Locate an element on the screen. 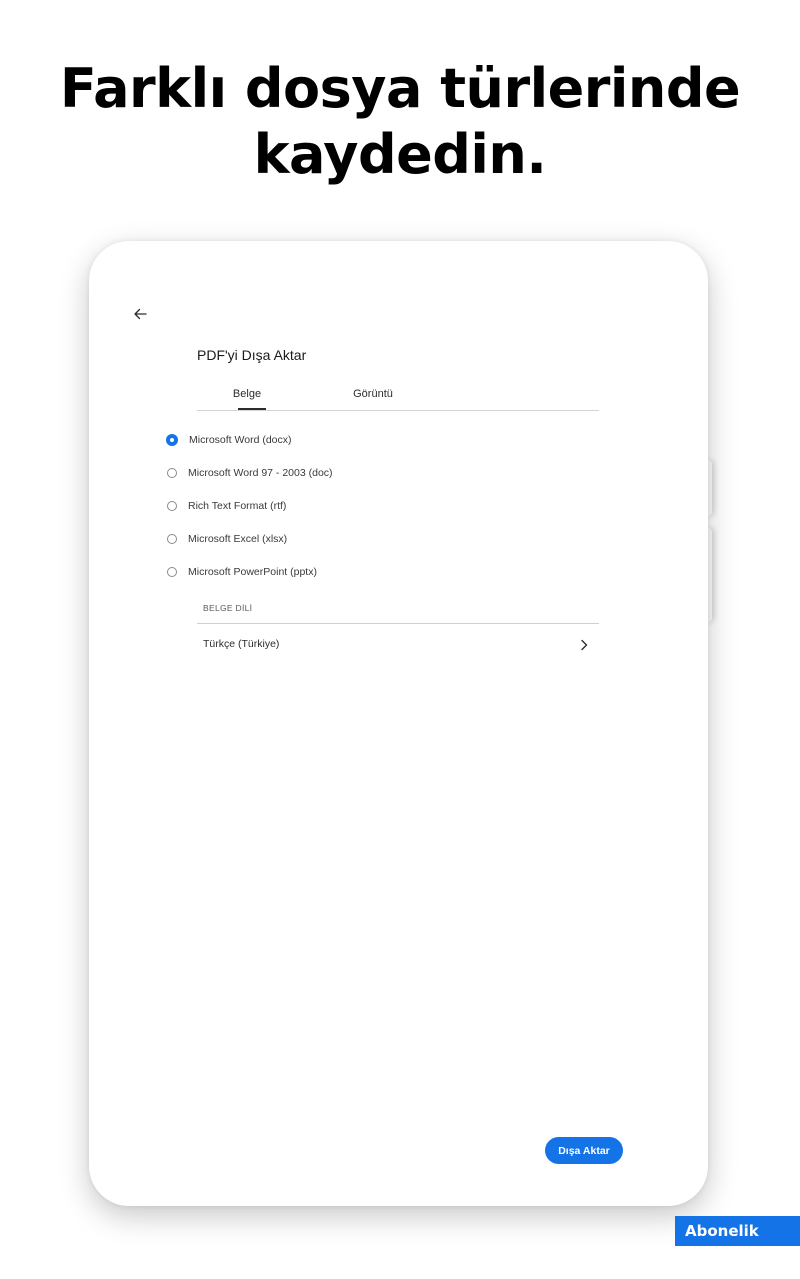 This screenshot has height=1279, width=800. format-option-xlsx: Microsoft Excel (xlsx) is located at coordinates (250, 538).